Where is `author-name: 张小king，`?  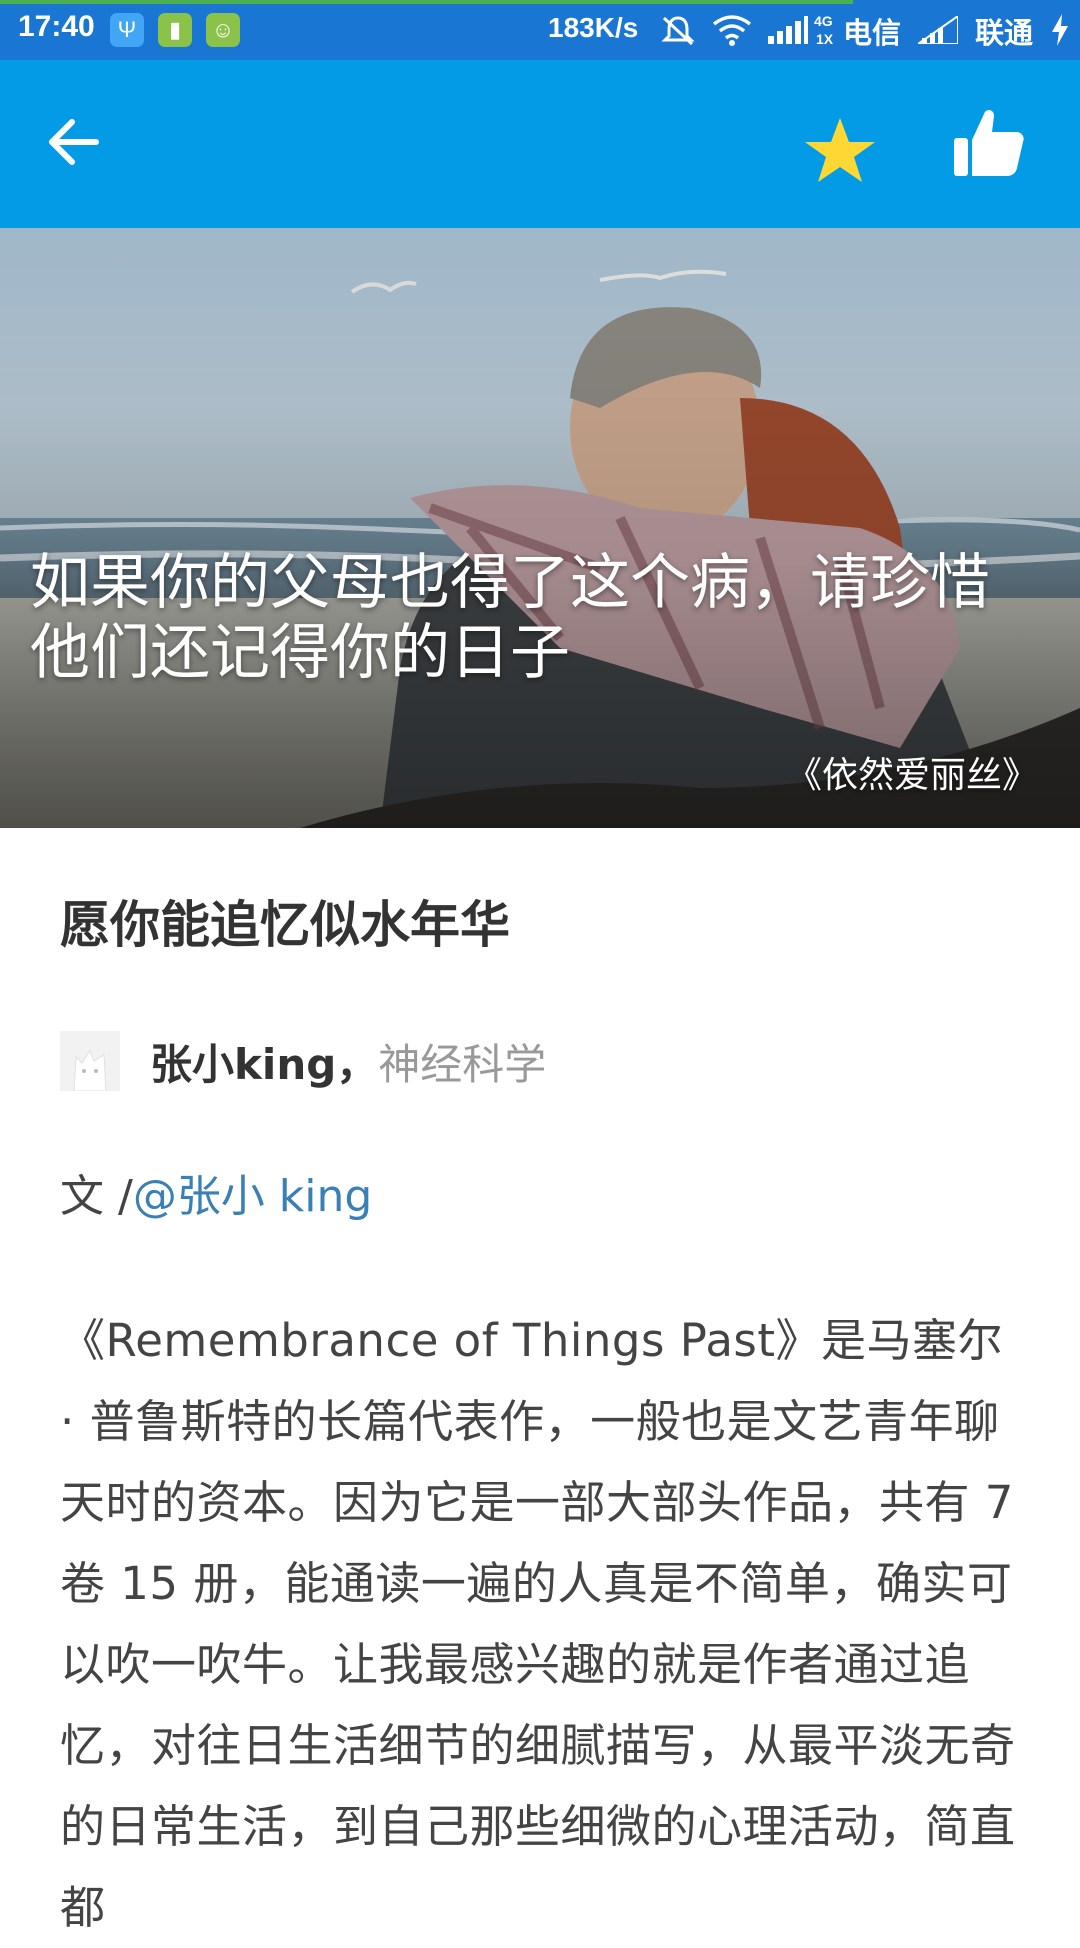
author-name: 张小king， is located at coordinates (264, 1061).